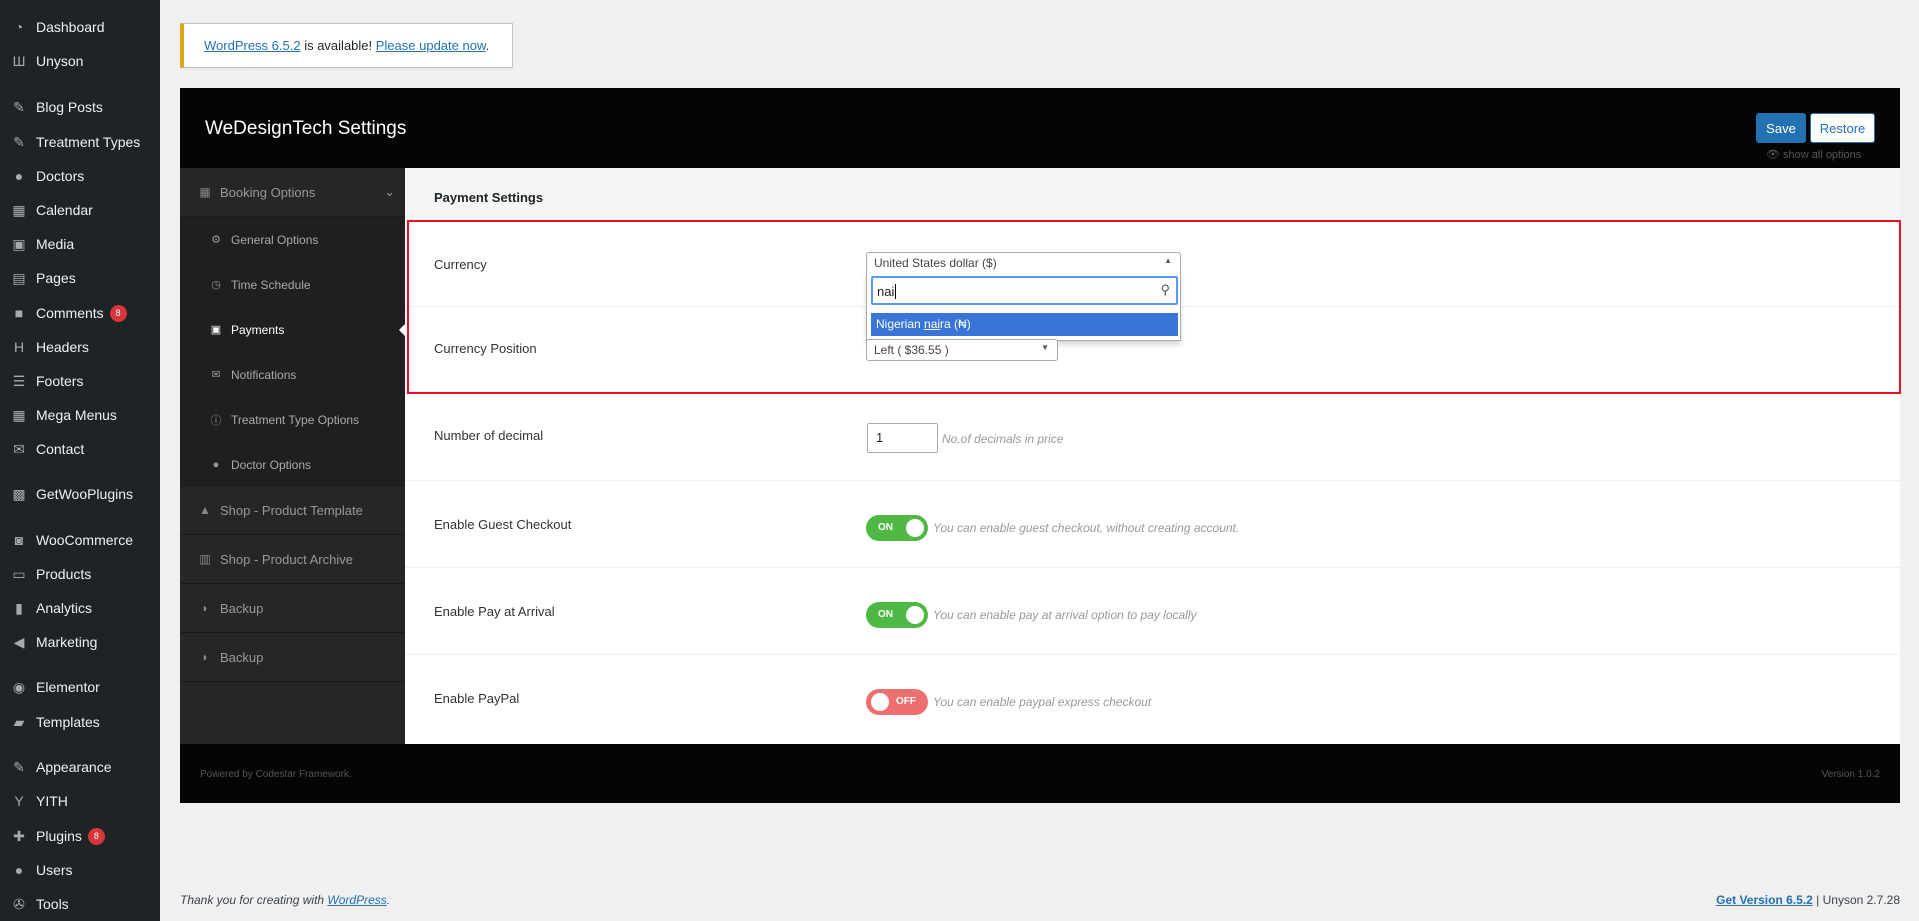  I want to click on sidebar-item-yith: Y YITH, so click(80, 801).